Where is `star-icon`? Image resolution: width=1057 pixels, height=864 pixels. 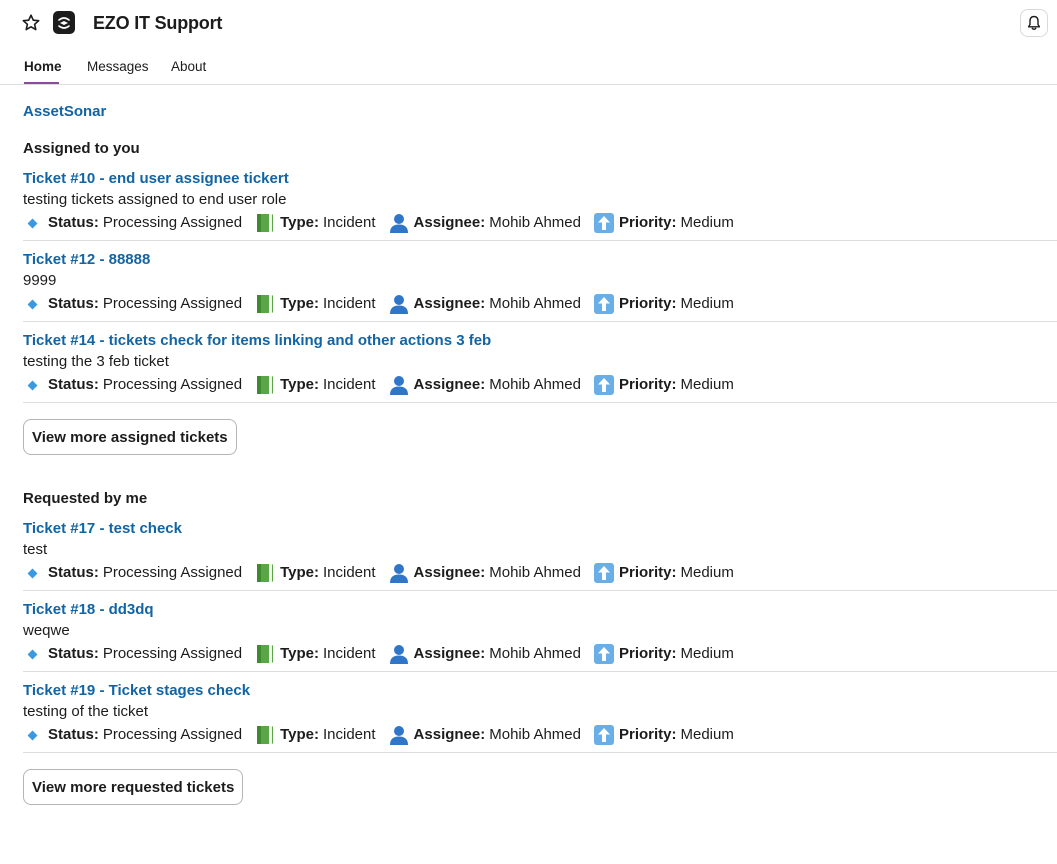
star-icon is located at coordinates (31, 23).